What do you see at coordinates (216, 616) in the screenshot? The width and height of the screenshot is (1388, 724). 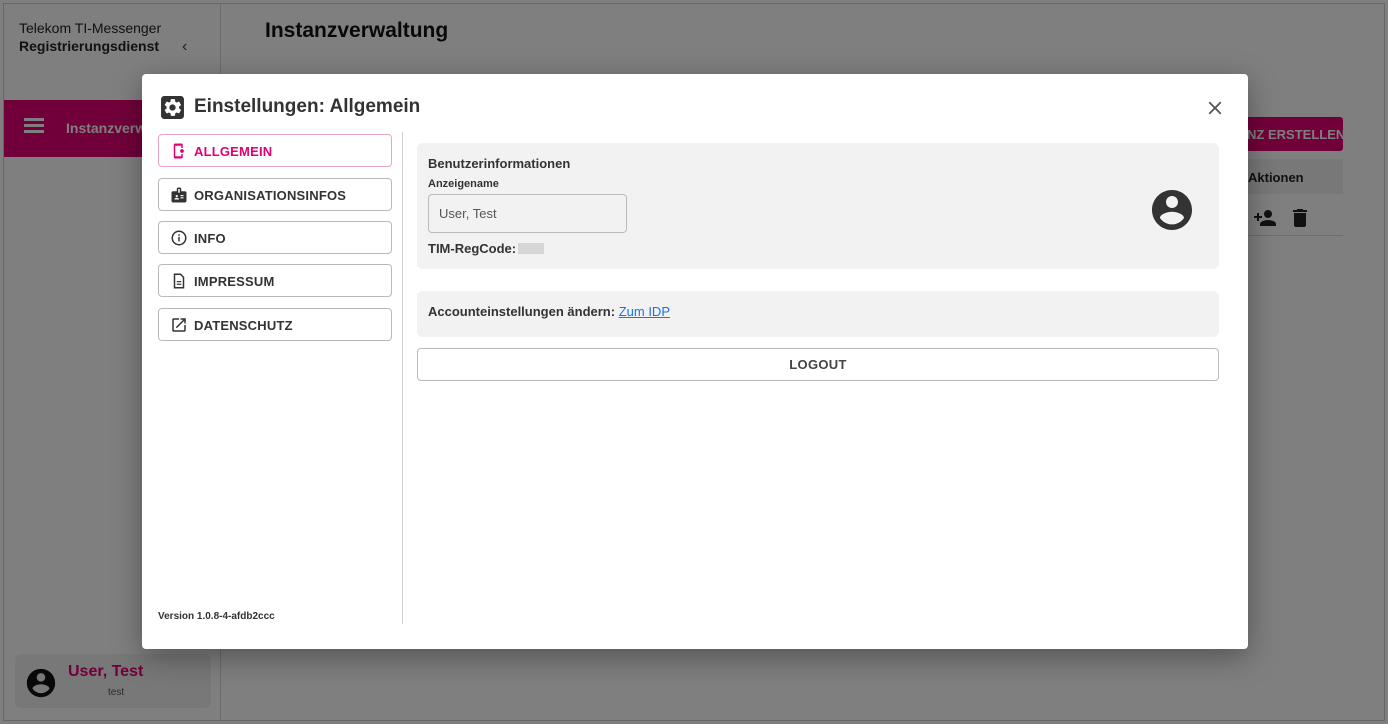 I see `version-label: Version 1.0.8-4-afdb2ccc` at bounding box center [216, 616].